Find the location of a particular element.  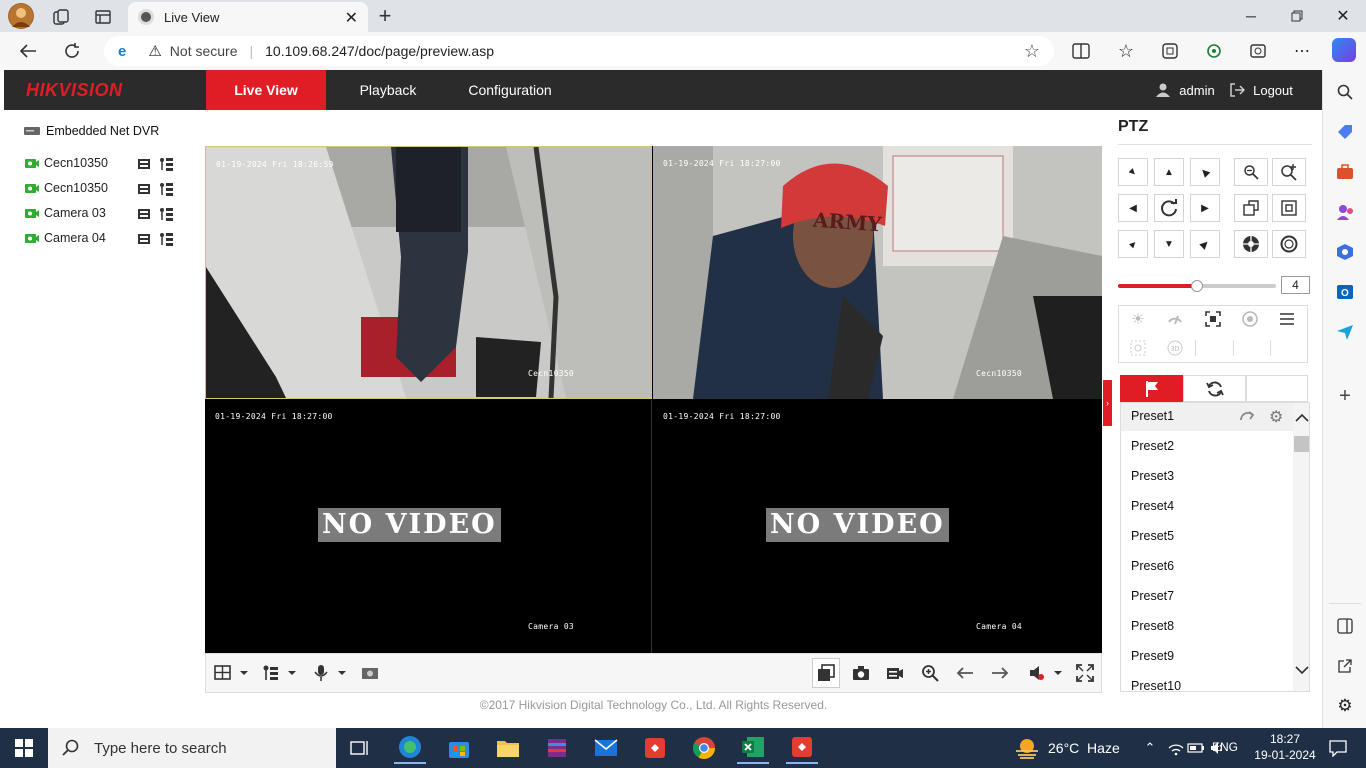

outlook-icon: O is located at coordinates (1345, 292).